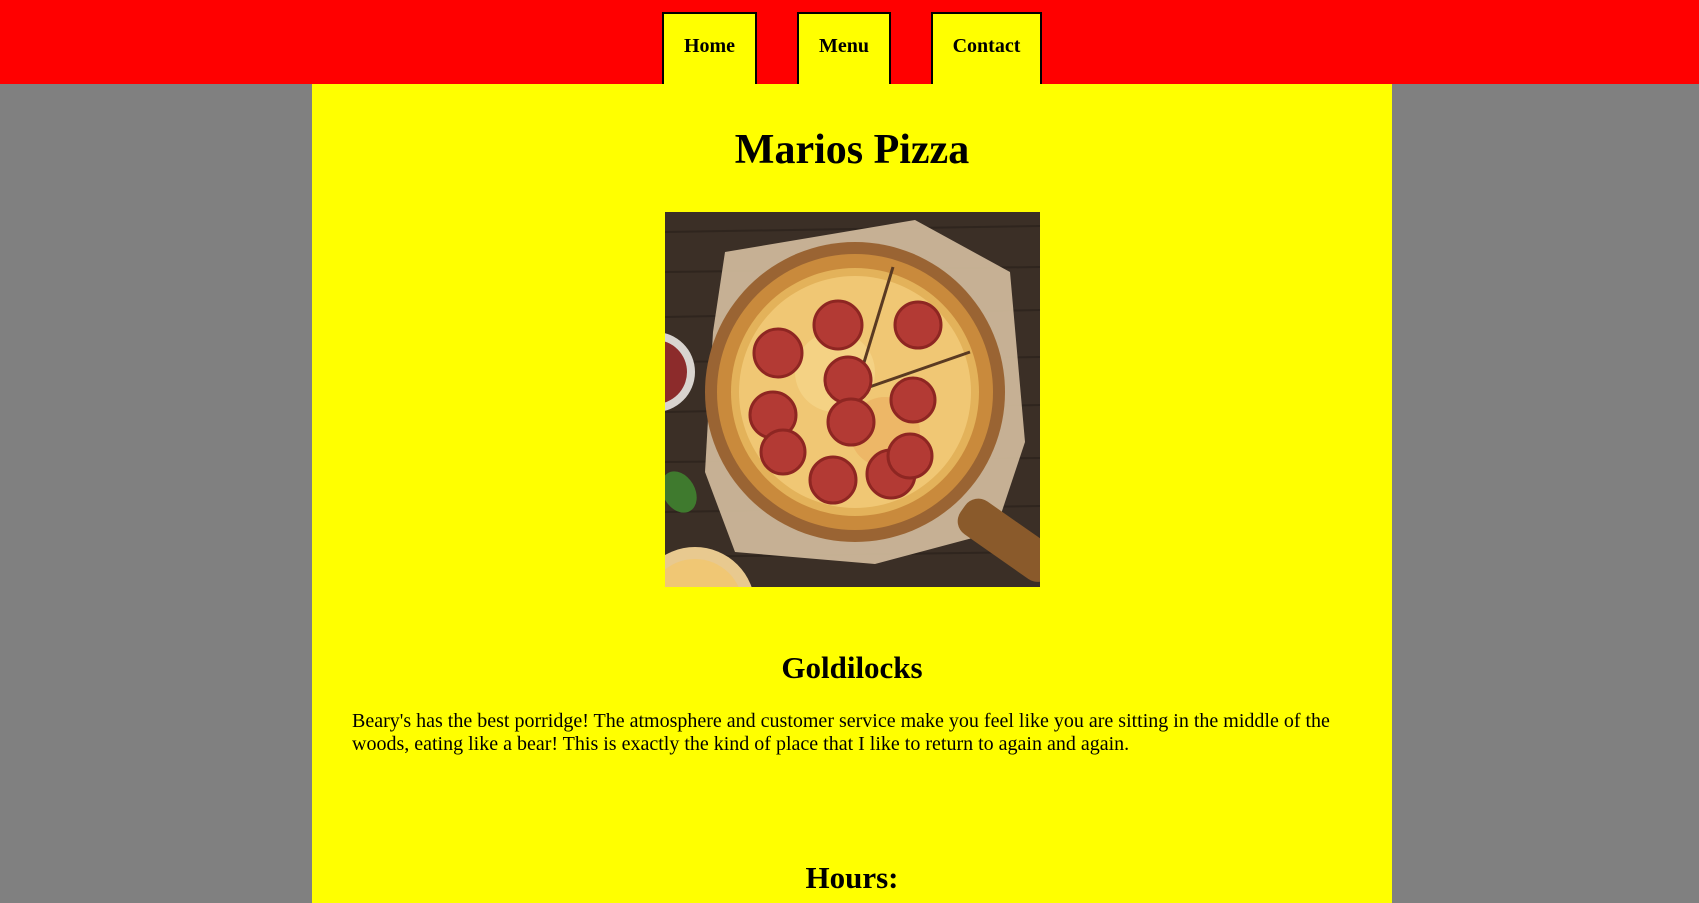 The height and width of the screenshot is (903, 1699). What do you see at coordinates (844, 49) in the screenshot?
I see `nav-tab-menu: Menu` at bounding box center [844, 49].